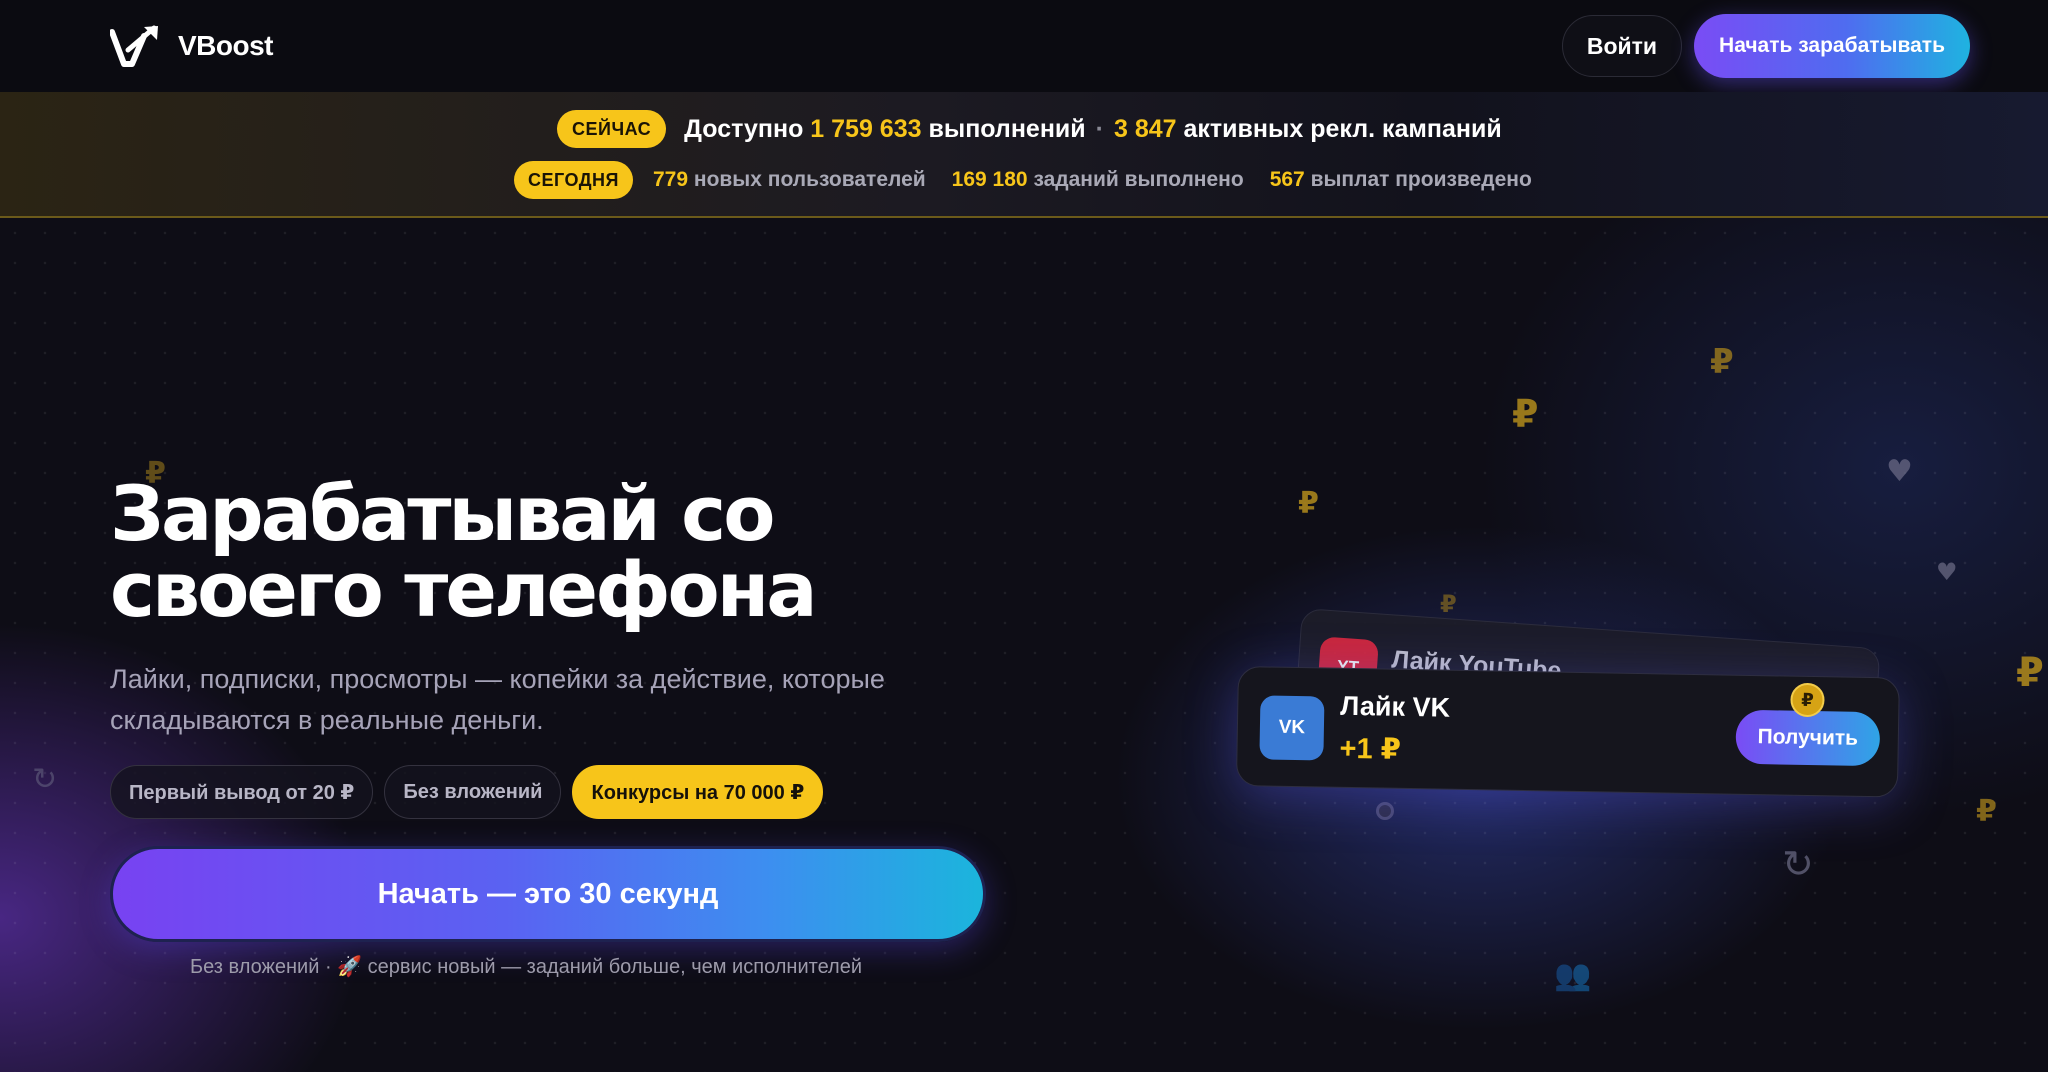 The width and height of the screenshot is (2048, 1072). What do you see at coordinates (1385, 811) in the screenshot?
I see `dot-icon` at bounding box center [1385, 811].